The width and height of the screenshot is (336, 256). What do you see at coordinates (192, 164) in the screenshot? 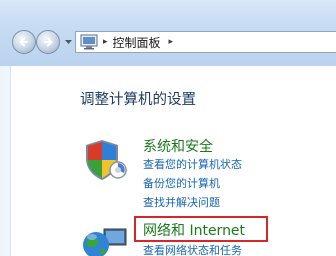
I see `link-view-computer-status: 查看您的计算机状态` at bounding box center [192, 164].